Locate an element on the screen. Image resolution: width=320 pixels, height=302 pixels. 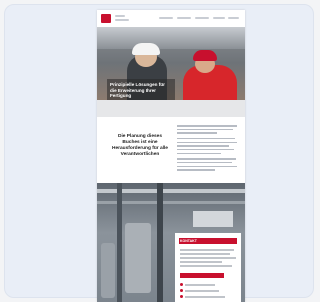
white-helmet-icon is located at coordinates (146, 49).